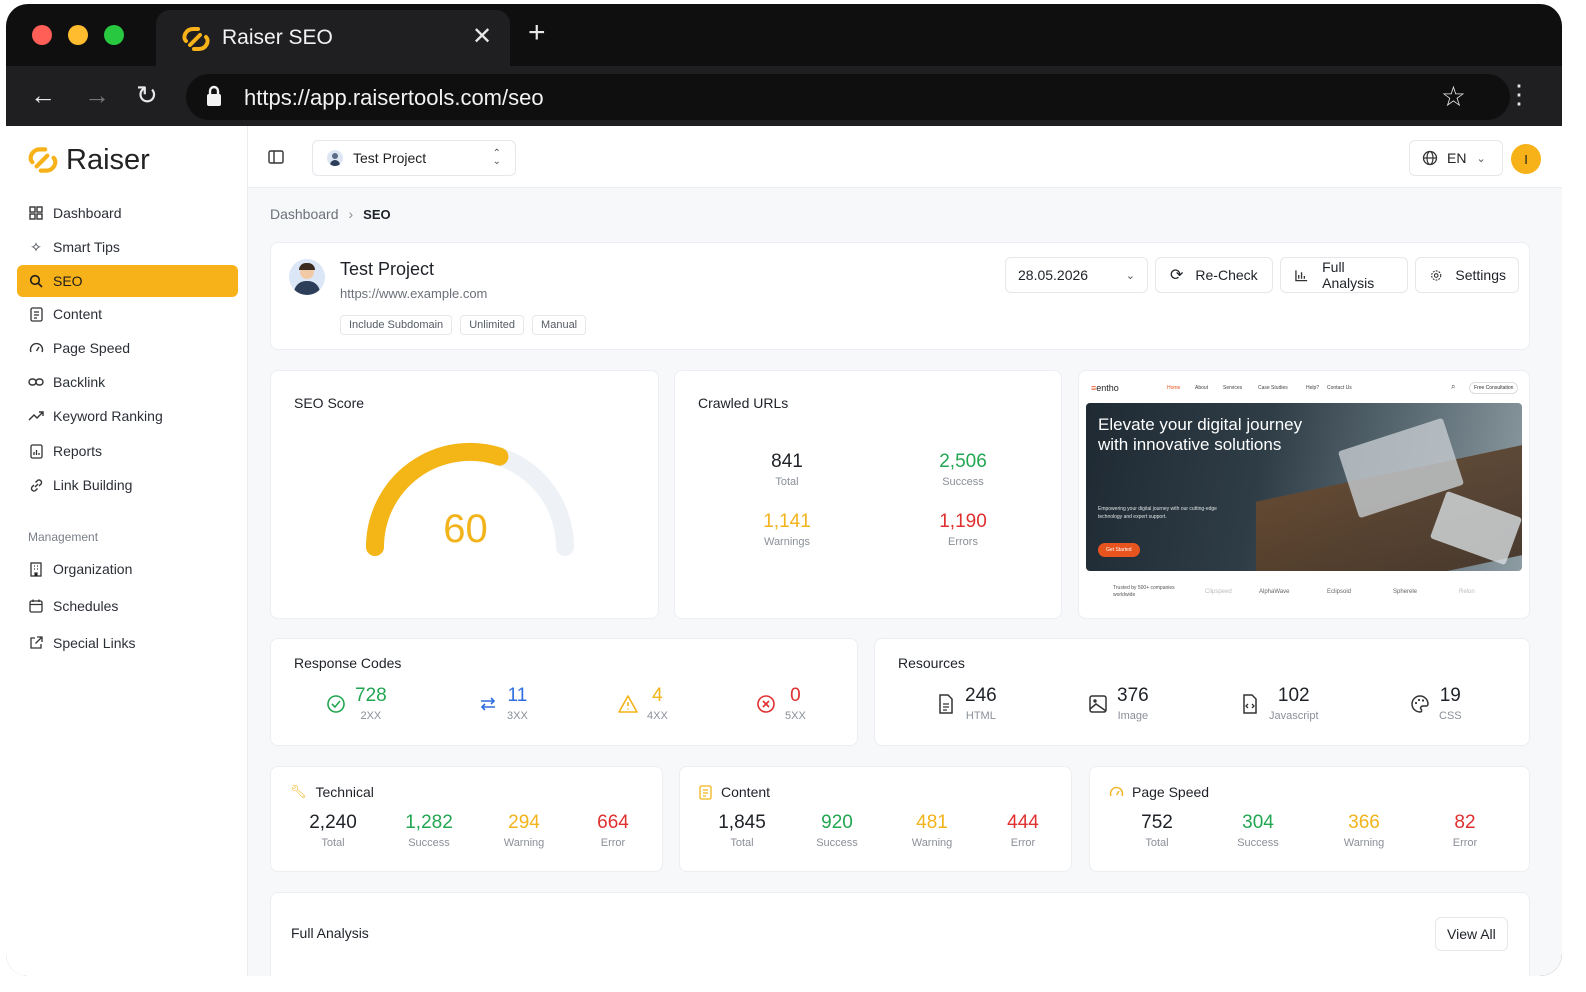 The image size is (1586, 992). Describe the element at coordinates (564, 692) in the screenshot. I see `response-codes-card: Response Codes 728 2XX 11 3XX 4 4XX 0 5XX` at that location.